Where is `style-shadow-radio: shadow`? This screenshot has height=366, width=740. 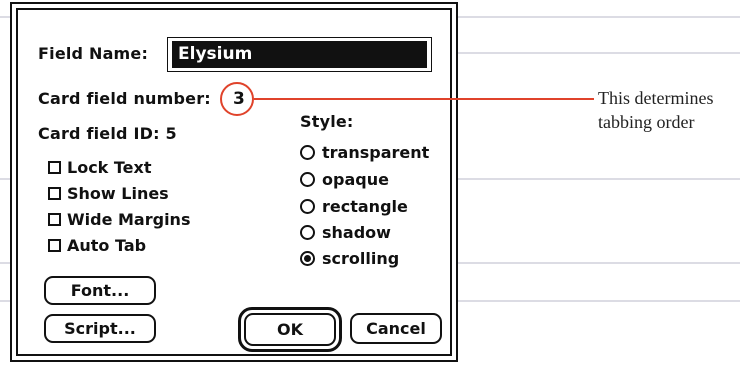 style-shadow-radio: shadow is located at coordinates (345, 232).